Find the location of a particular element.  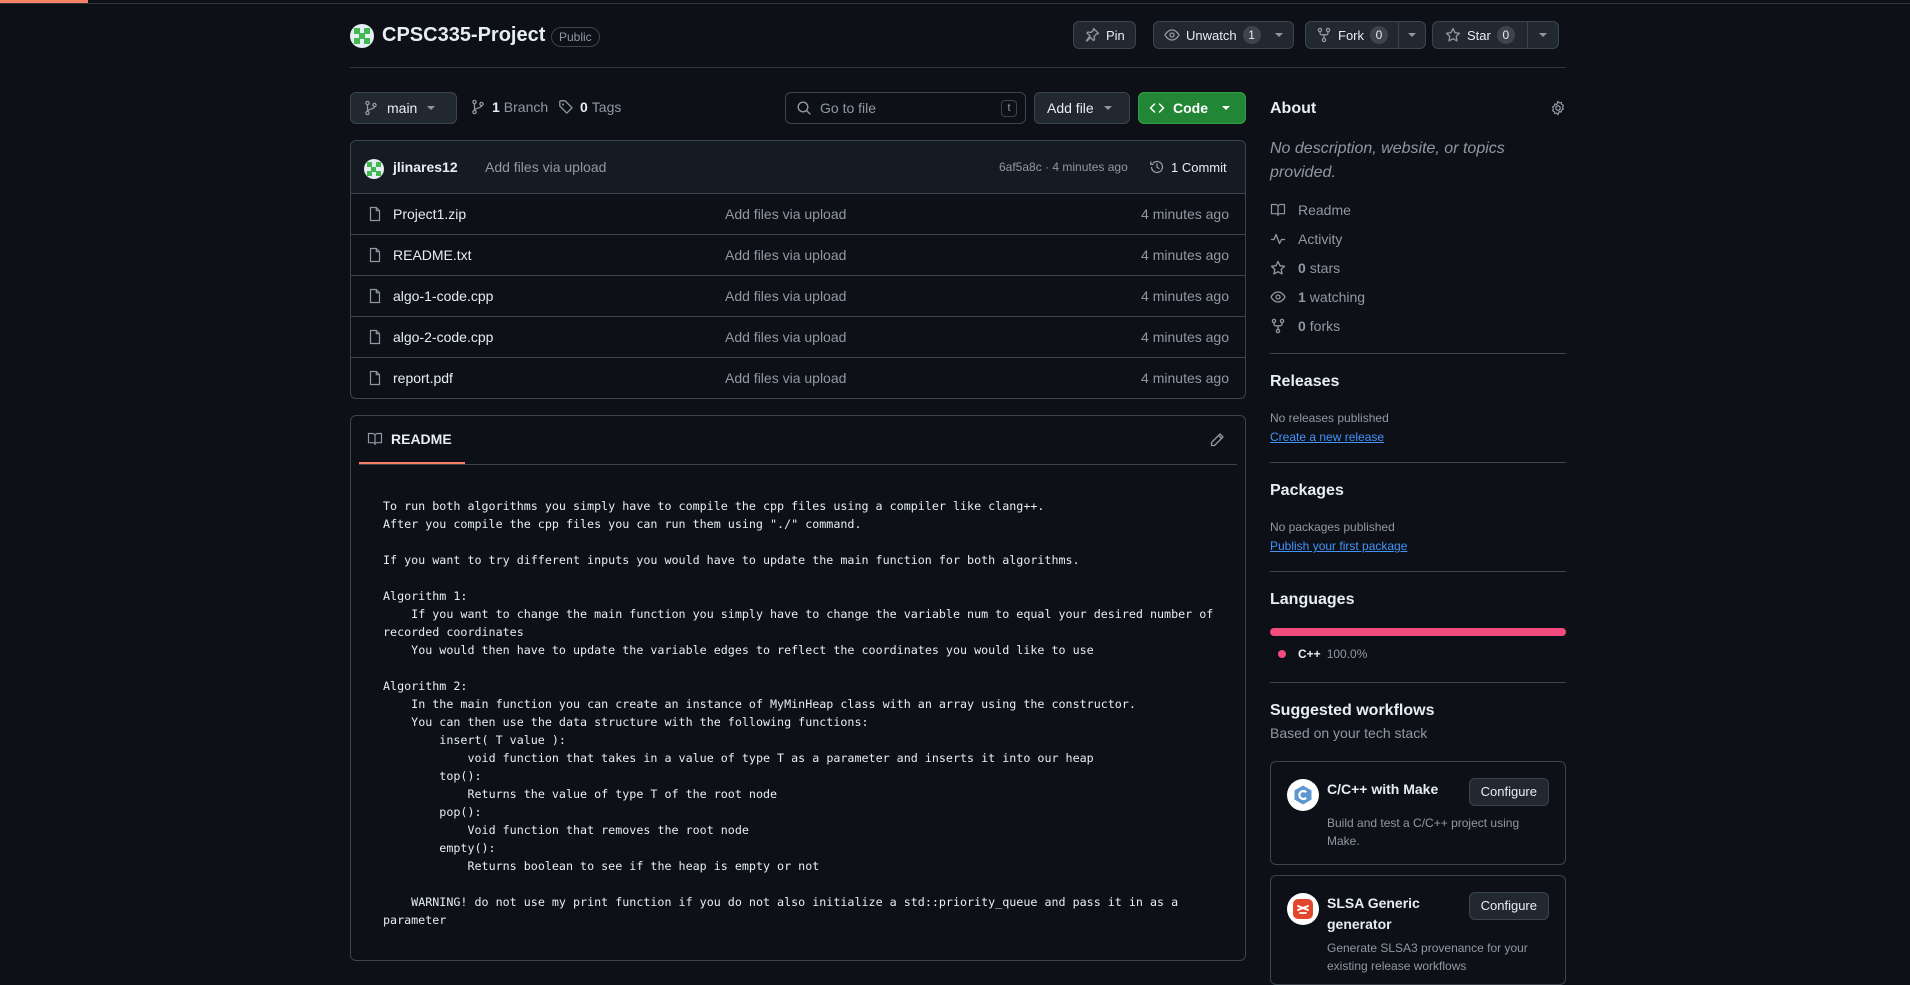

branches-link: 1 Branch is located at coordinates (509, 107).